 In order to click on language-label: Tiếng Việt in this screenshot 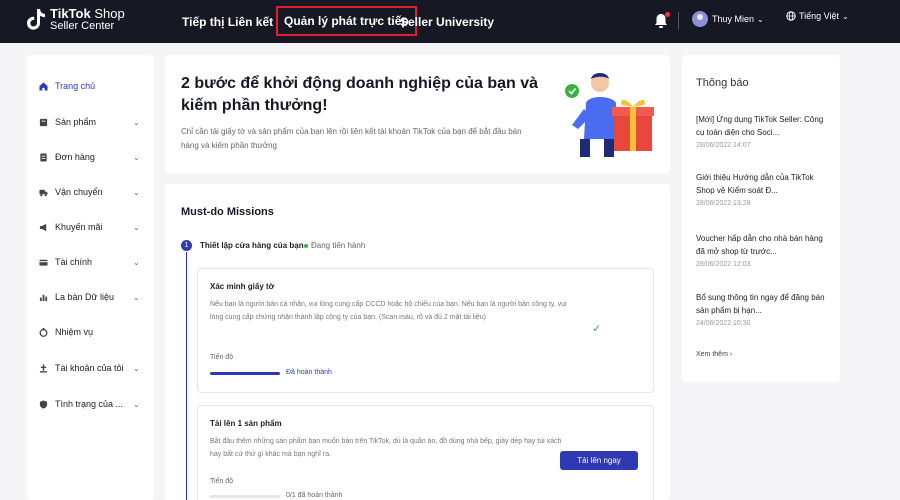, I will do `click(819, 16)`.